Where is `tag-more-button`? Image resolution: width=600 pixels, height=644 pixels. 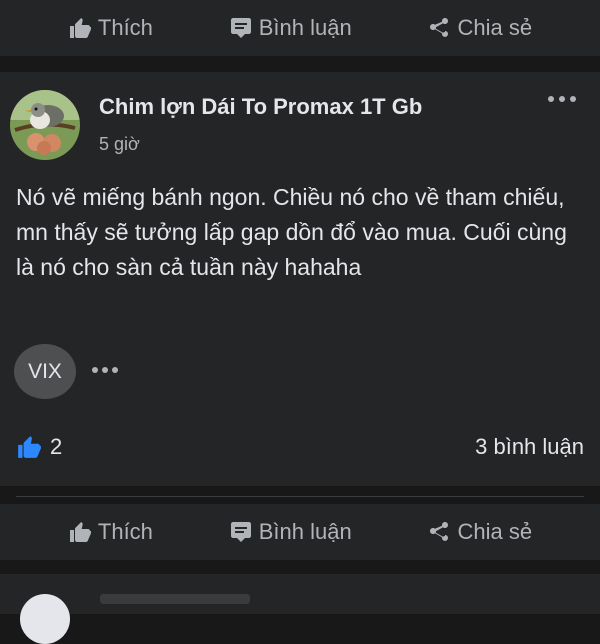
tag-more-button is located at coordinates (105, 370).